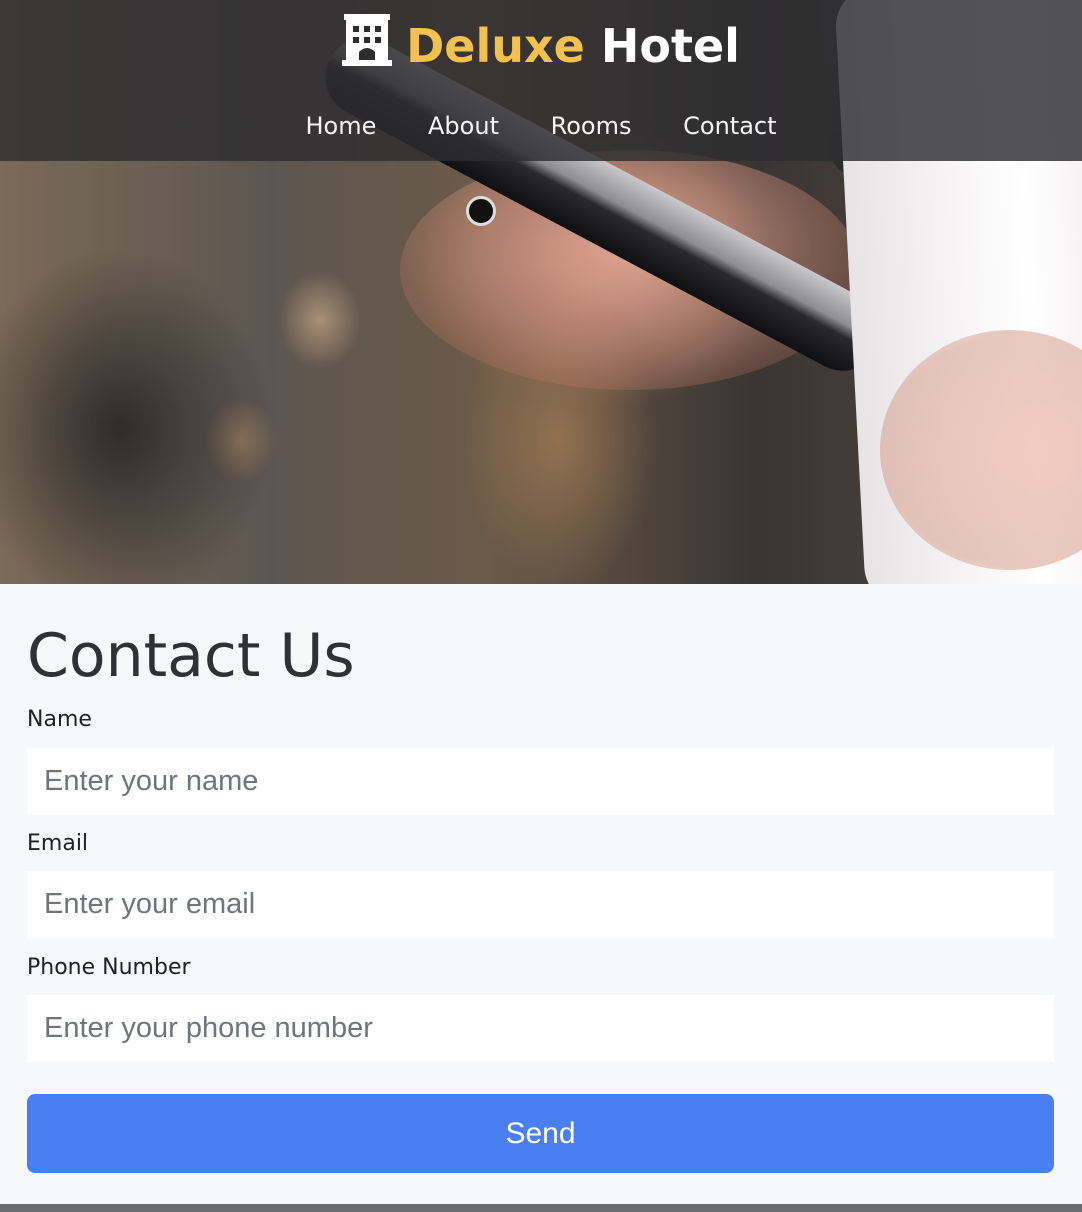 The height and width of the screenshot is (1212, 1082). What do you see at coordinates (540, 1028) in the screenshot?
I see `phone-input` at bounding box center [540, 1028].